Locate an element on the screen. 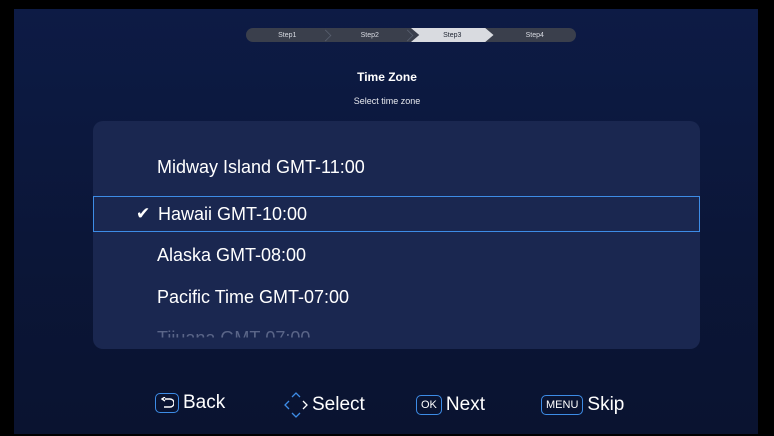 The image size is (774, 436). timezone-option: Midway Island GMT-11:00 is located at coordinates (261, 167).